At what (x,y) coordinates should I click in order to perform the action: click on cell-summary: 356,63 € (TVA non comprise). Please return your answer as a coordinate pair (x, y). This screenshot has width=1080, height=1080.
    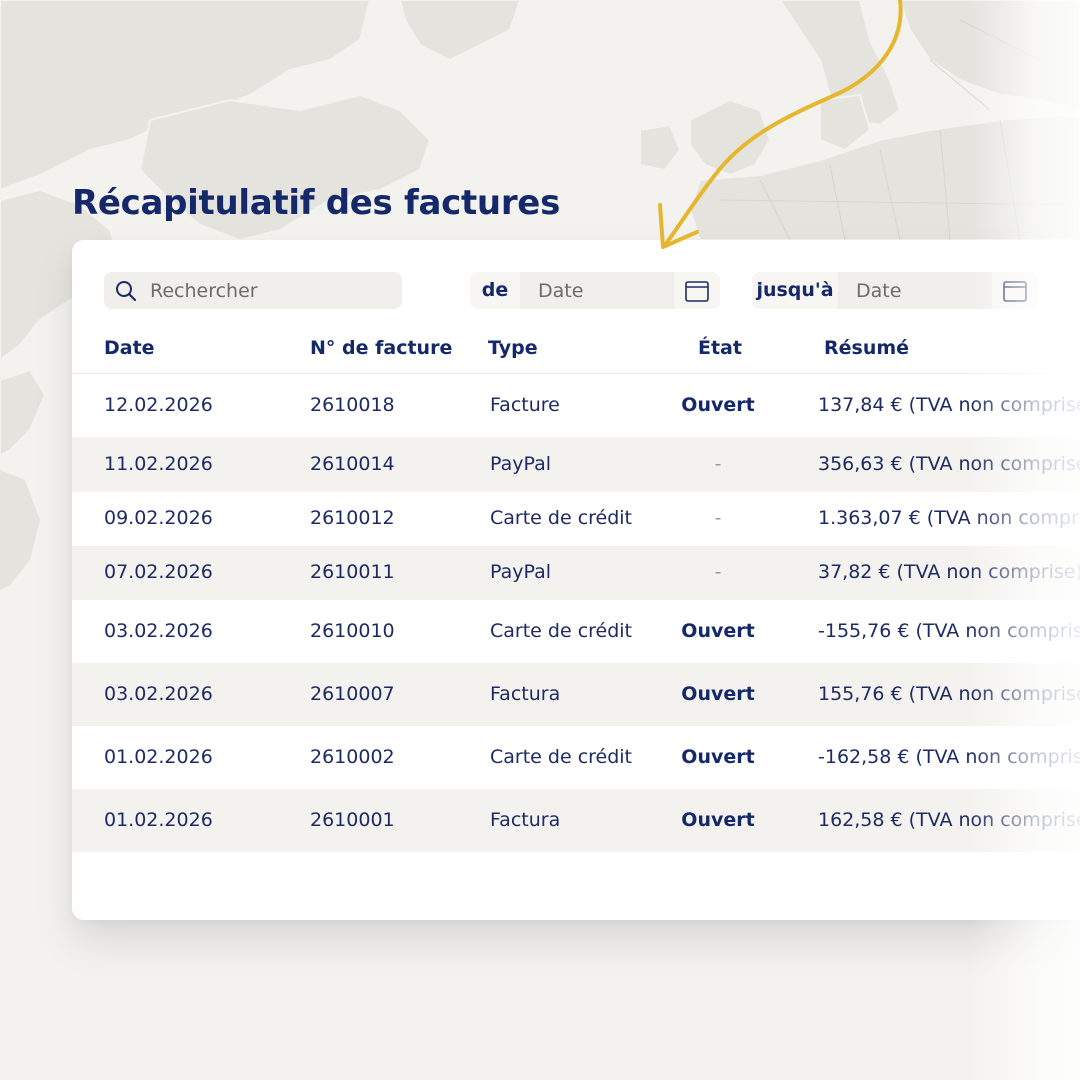
    Looking at the image, I should click on (949, 464).